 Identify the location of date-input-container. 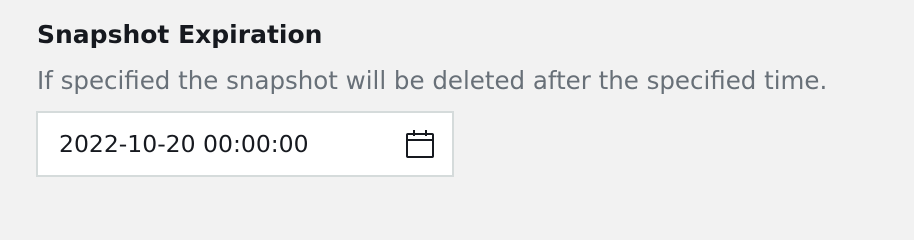
(245, 144).